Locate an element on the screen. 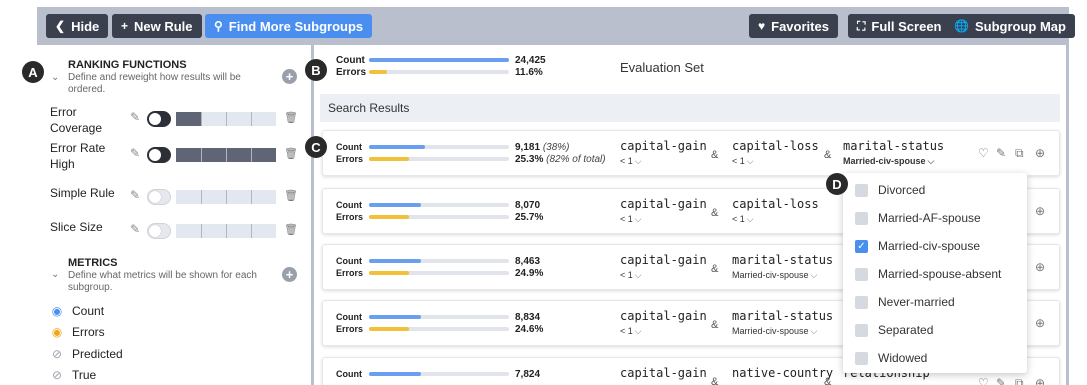  eval-errors-label: Errors is located at coordinates (351, 72).